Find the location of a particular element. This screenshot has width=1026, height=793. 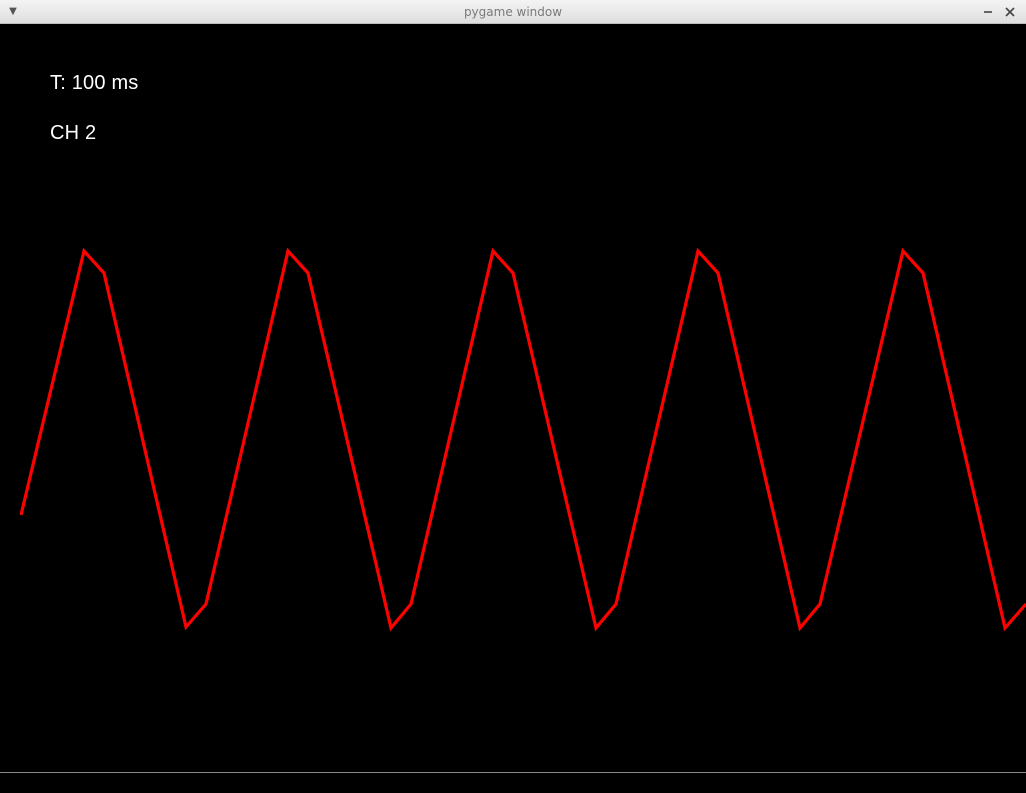

close-button is located at coordinates (1010, 12).